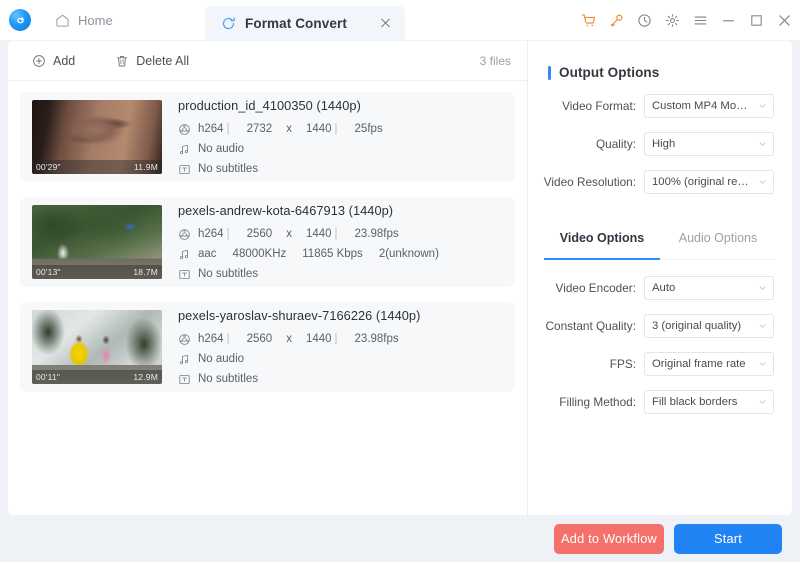  What do you see at coordinates (228, 22) in the screenshot?
I see `convert-refresh-icon` at bounding box center [228, 22].